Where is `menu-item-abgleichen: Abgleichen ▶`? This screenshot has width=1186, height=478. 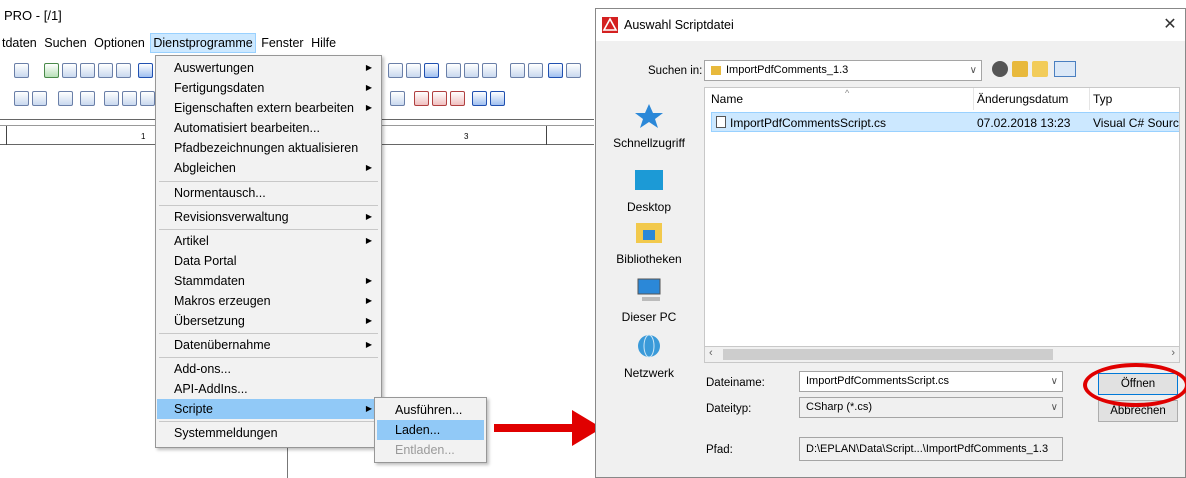
menu-item-abgleichen: Abgleichen ▶ is located at coordinates (268, 168).